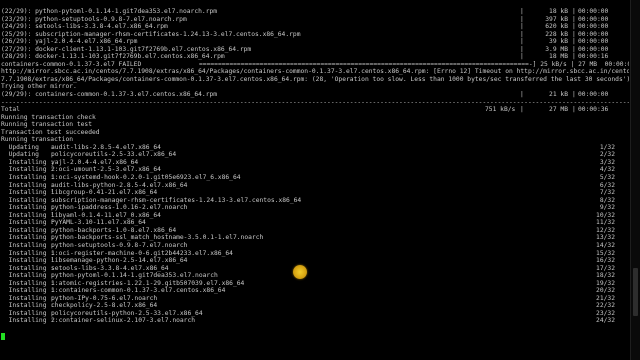 The height and width of the screenshot is (360, 640). What do you see at coordinates (106, 215) in the screenshot?
I see `install-package: libyaml-0.1.4-11.el7_0.x86_64` at bounding box center [106, 215].